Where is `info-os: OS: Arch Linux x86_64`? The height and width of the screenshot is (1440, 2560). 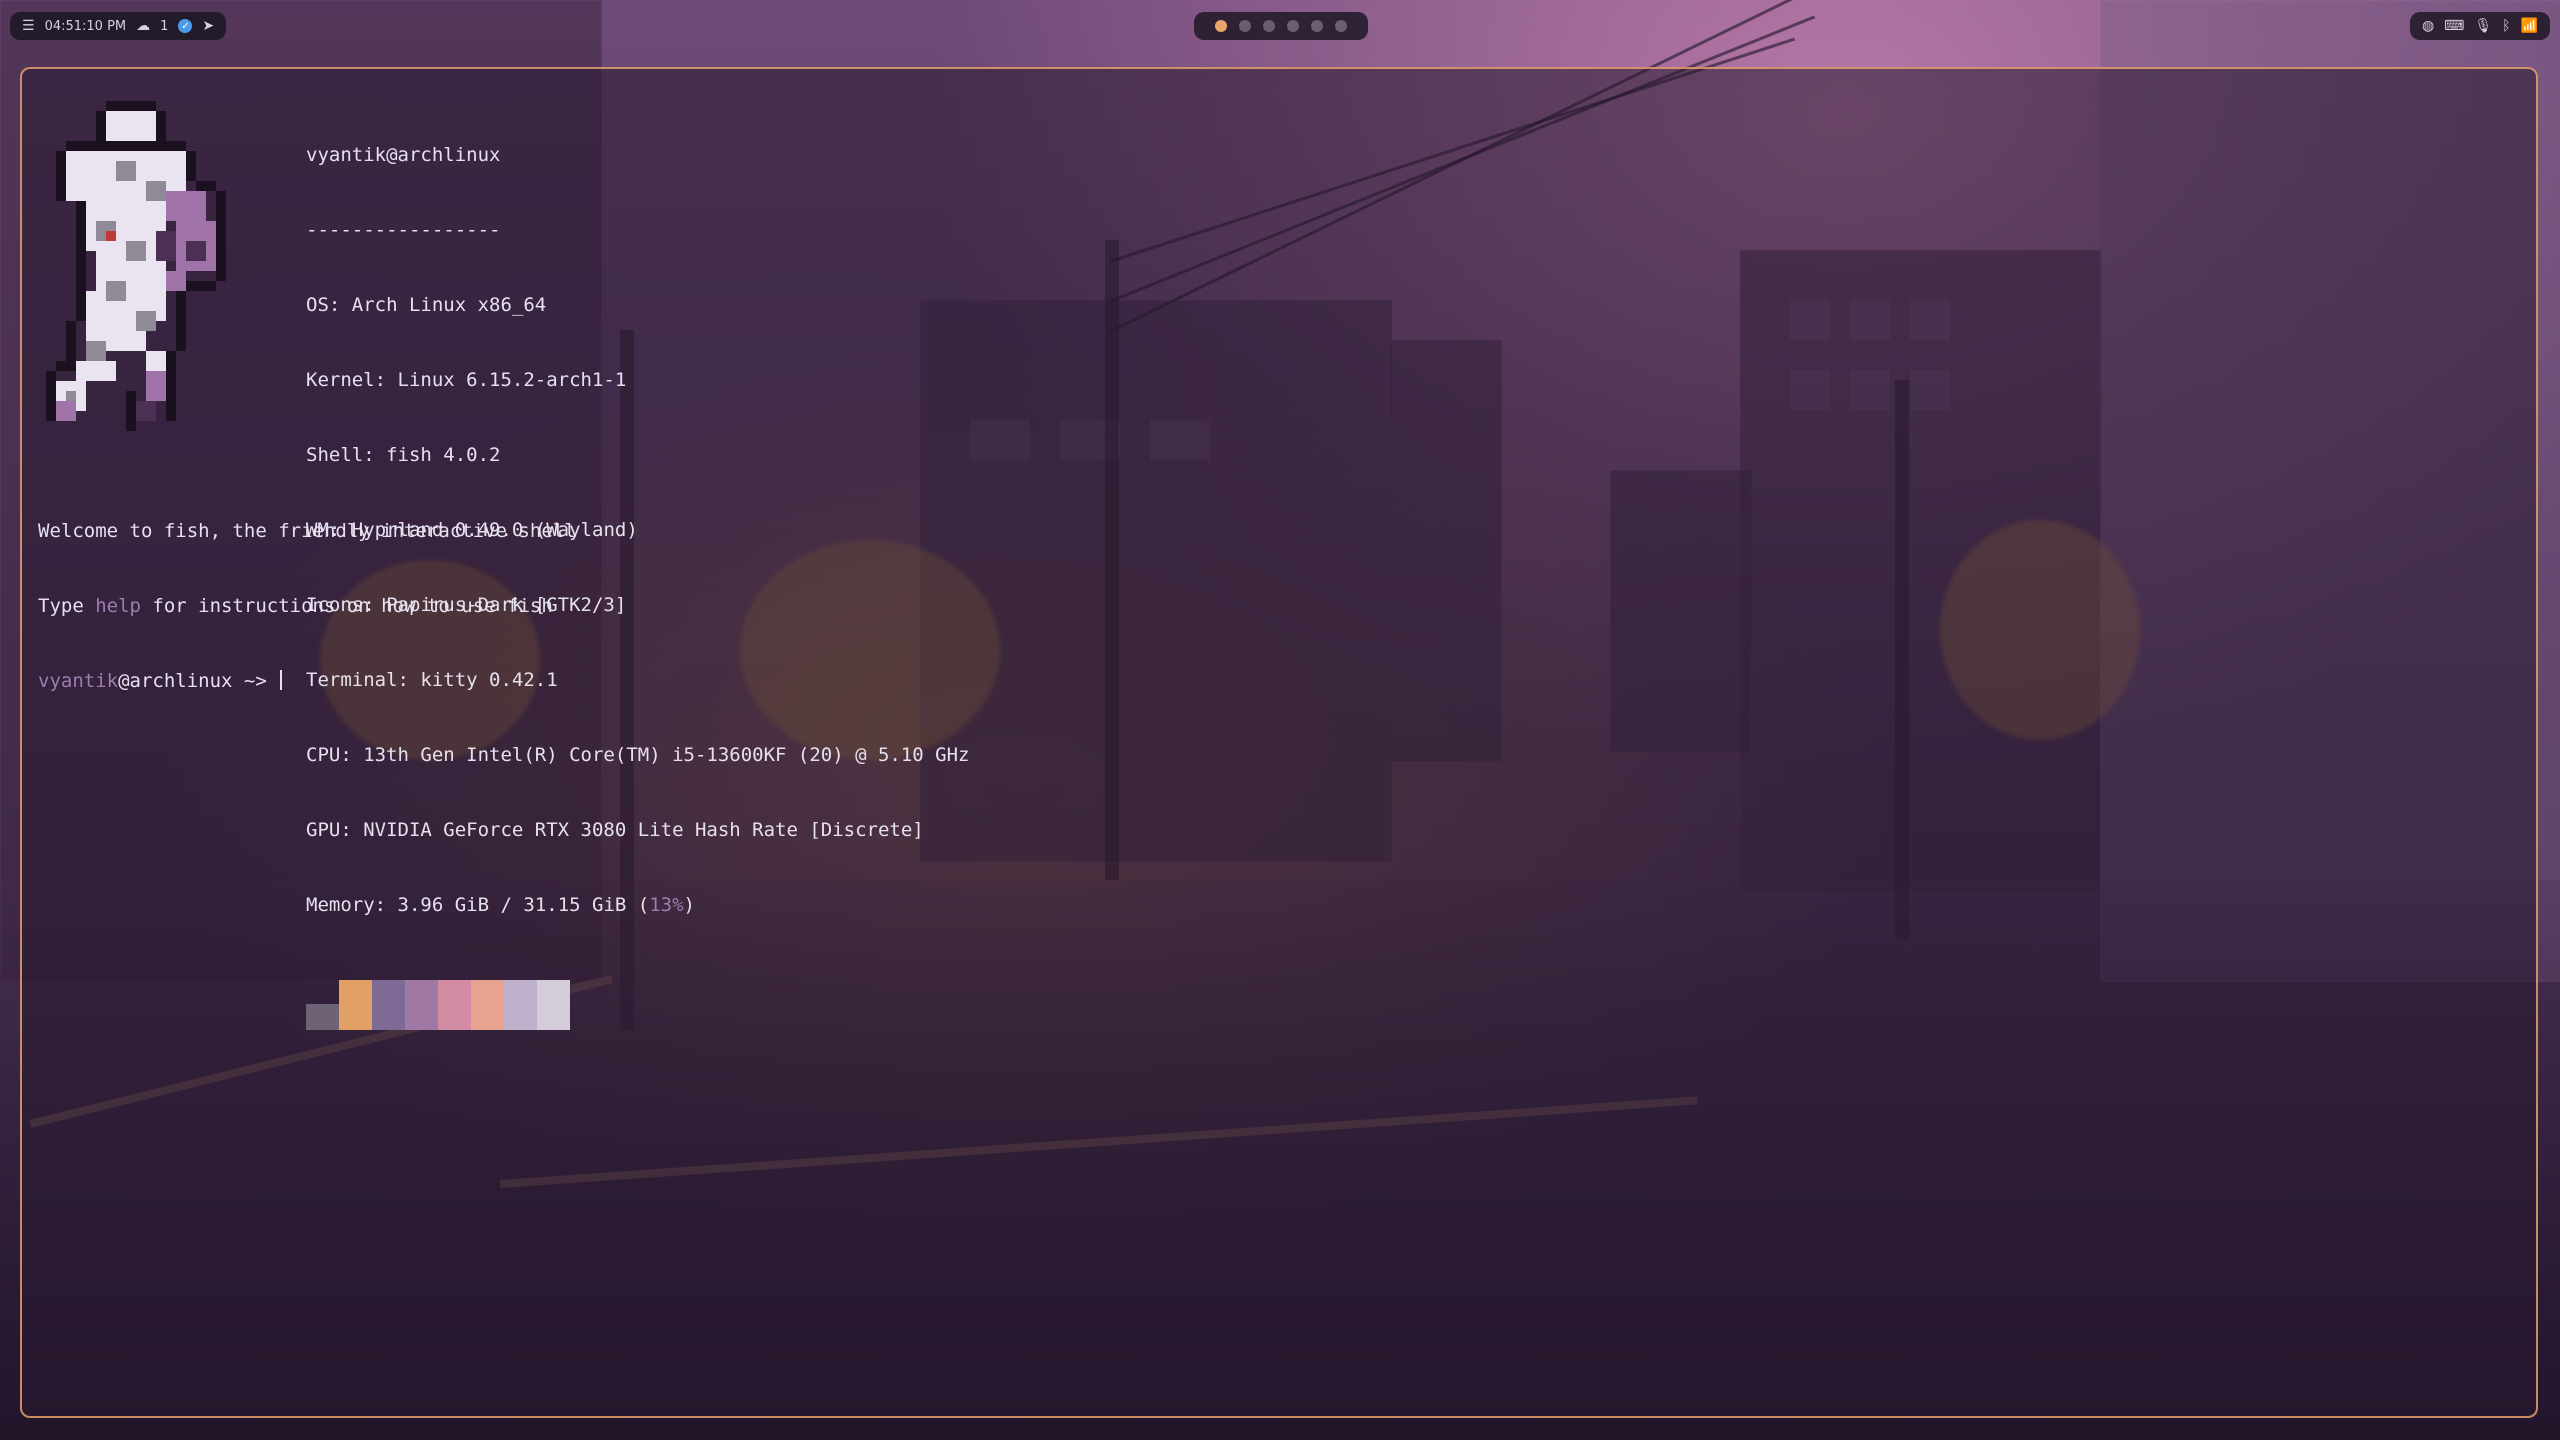 info-os: OS: Arch Linux x86_64 is located at coordinates (426, 305).